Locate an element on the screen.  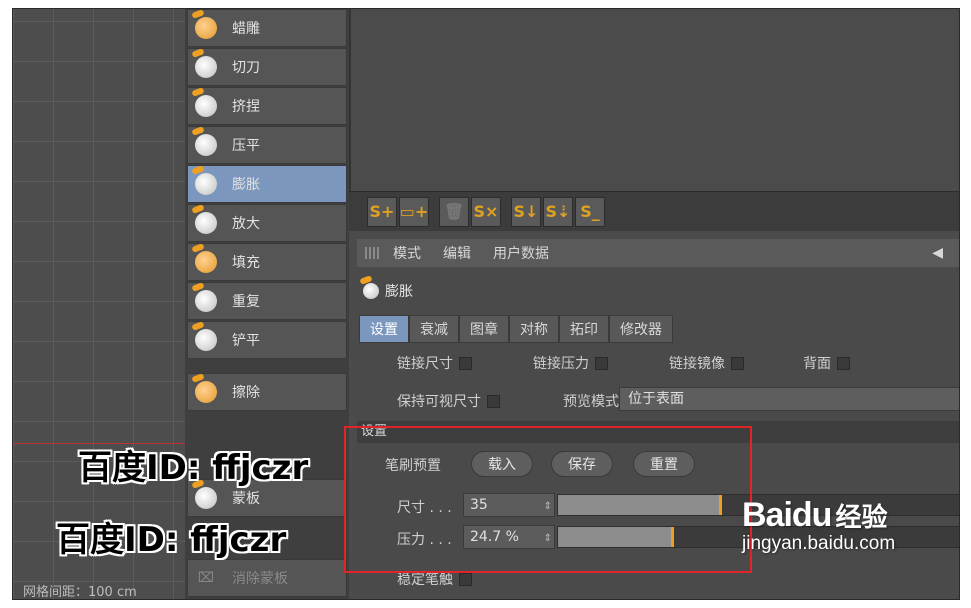
trash-icon: 🗑 is located at coordinates (454, 211).